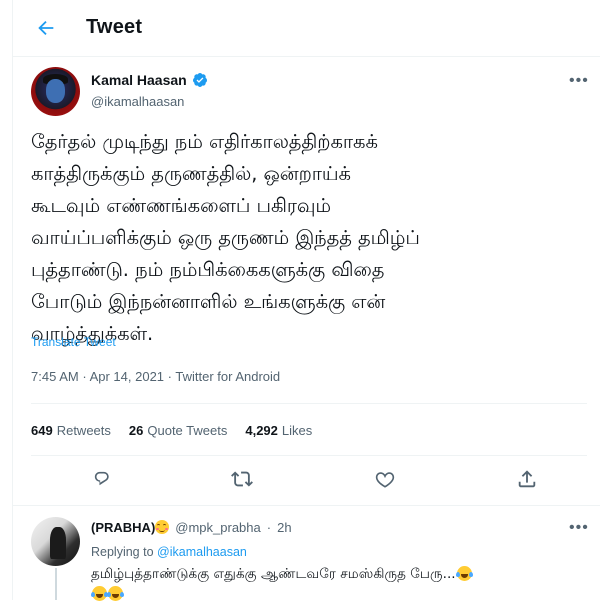 The height and width of the screenshot is (604, 600). What do you see at coordinates (217, 527) in the screenshot?
I see `reply-author-handle: @mpk_prabha` at bounding box center [217, 527].